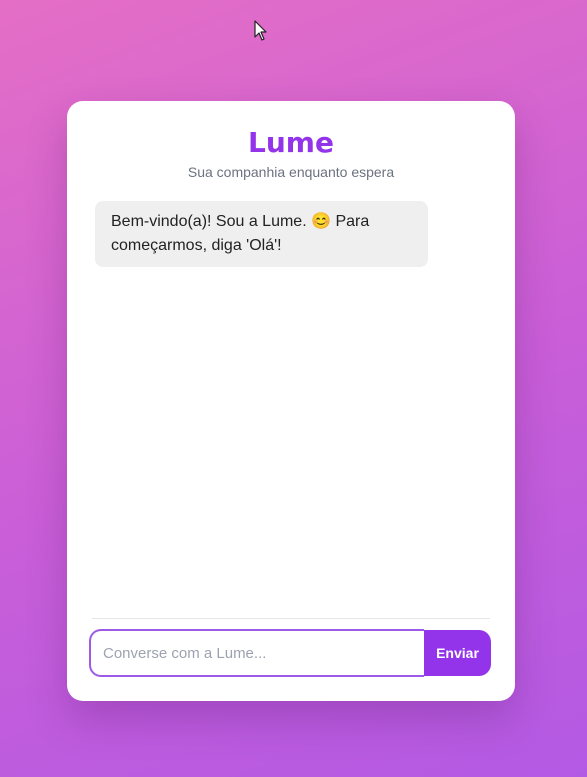 This screenshot has width=587, height=777. Describe the element at coordinates (260, 30) in the screenshot. I see `mouse-pointer-icon` at that location.